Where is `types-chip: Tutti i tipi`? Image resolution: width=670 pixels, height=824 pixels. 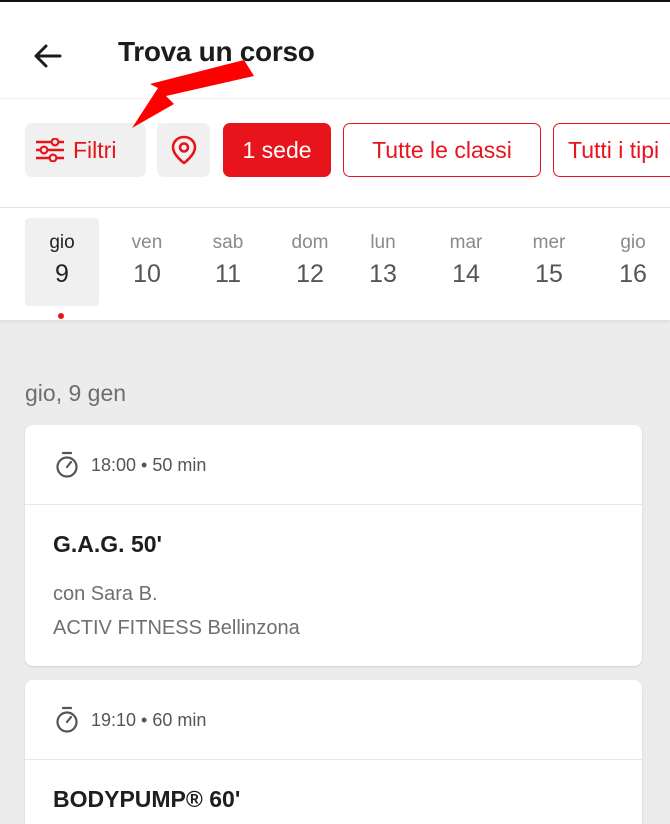 types-chip: Tutti i tipi is located at coordinates (611, 150).